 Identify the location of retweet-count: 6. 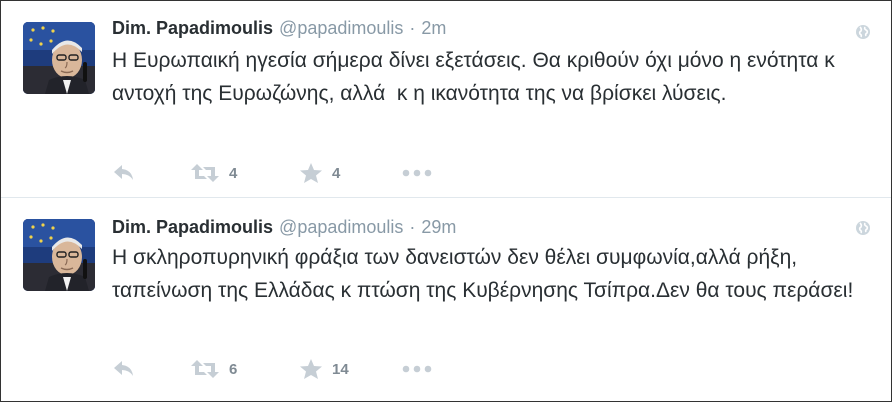
(233, 369).